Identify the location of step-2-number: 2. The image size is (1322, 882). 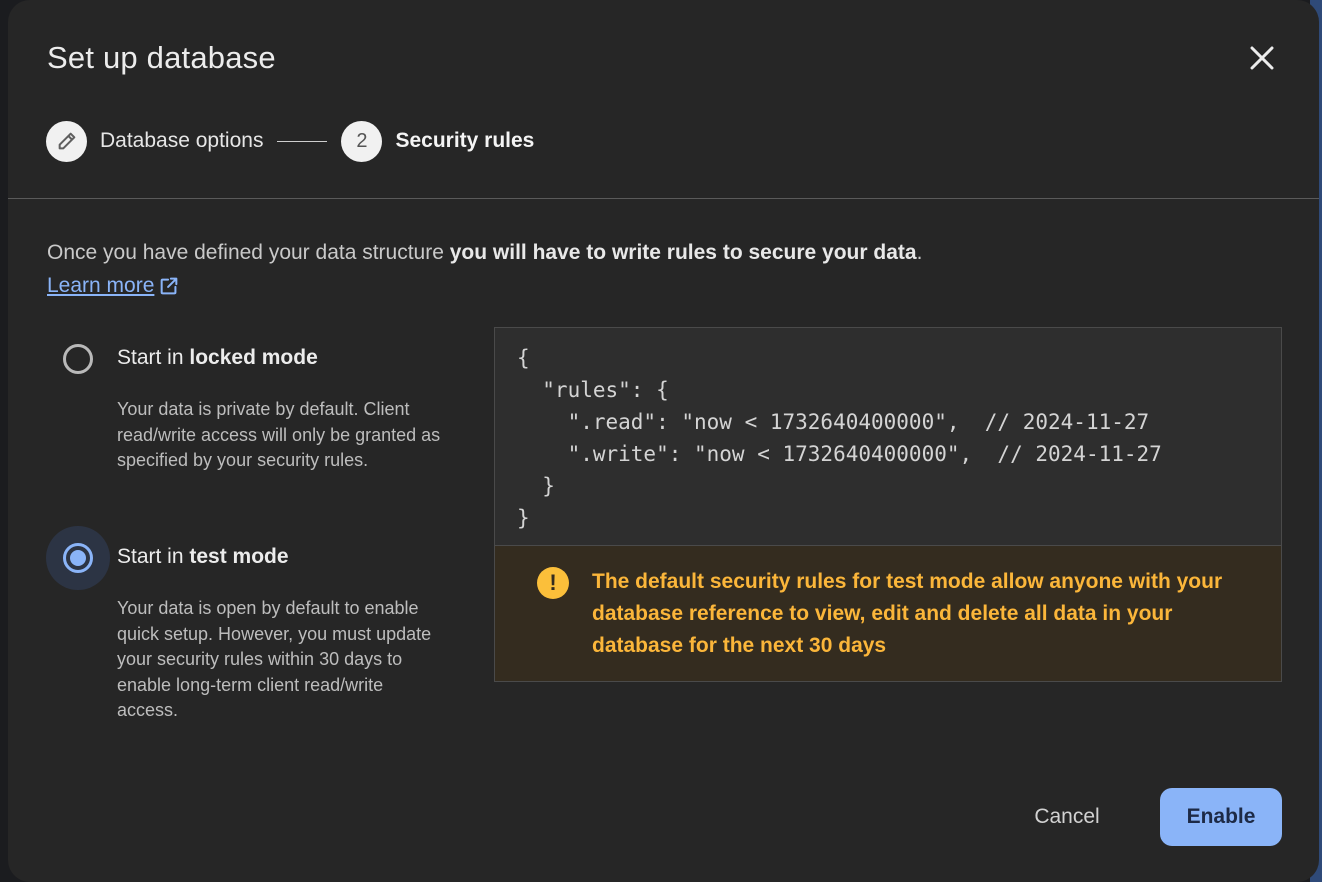
(362, 140).